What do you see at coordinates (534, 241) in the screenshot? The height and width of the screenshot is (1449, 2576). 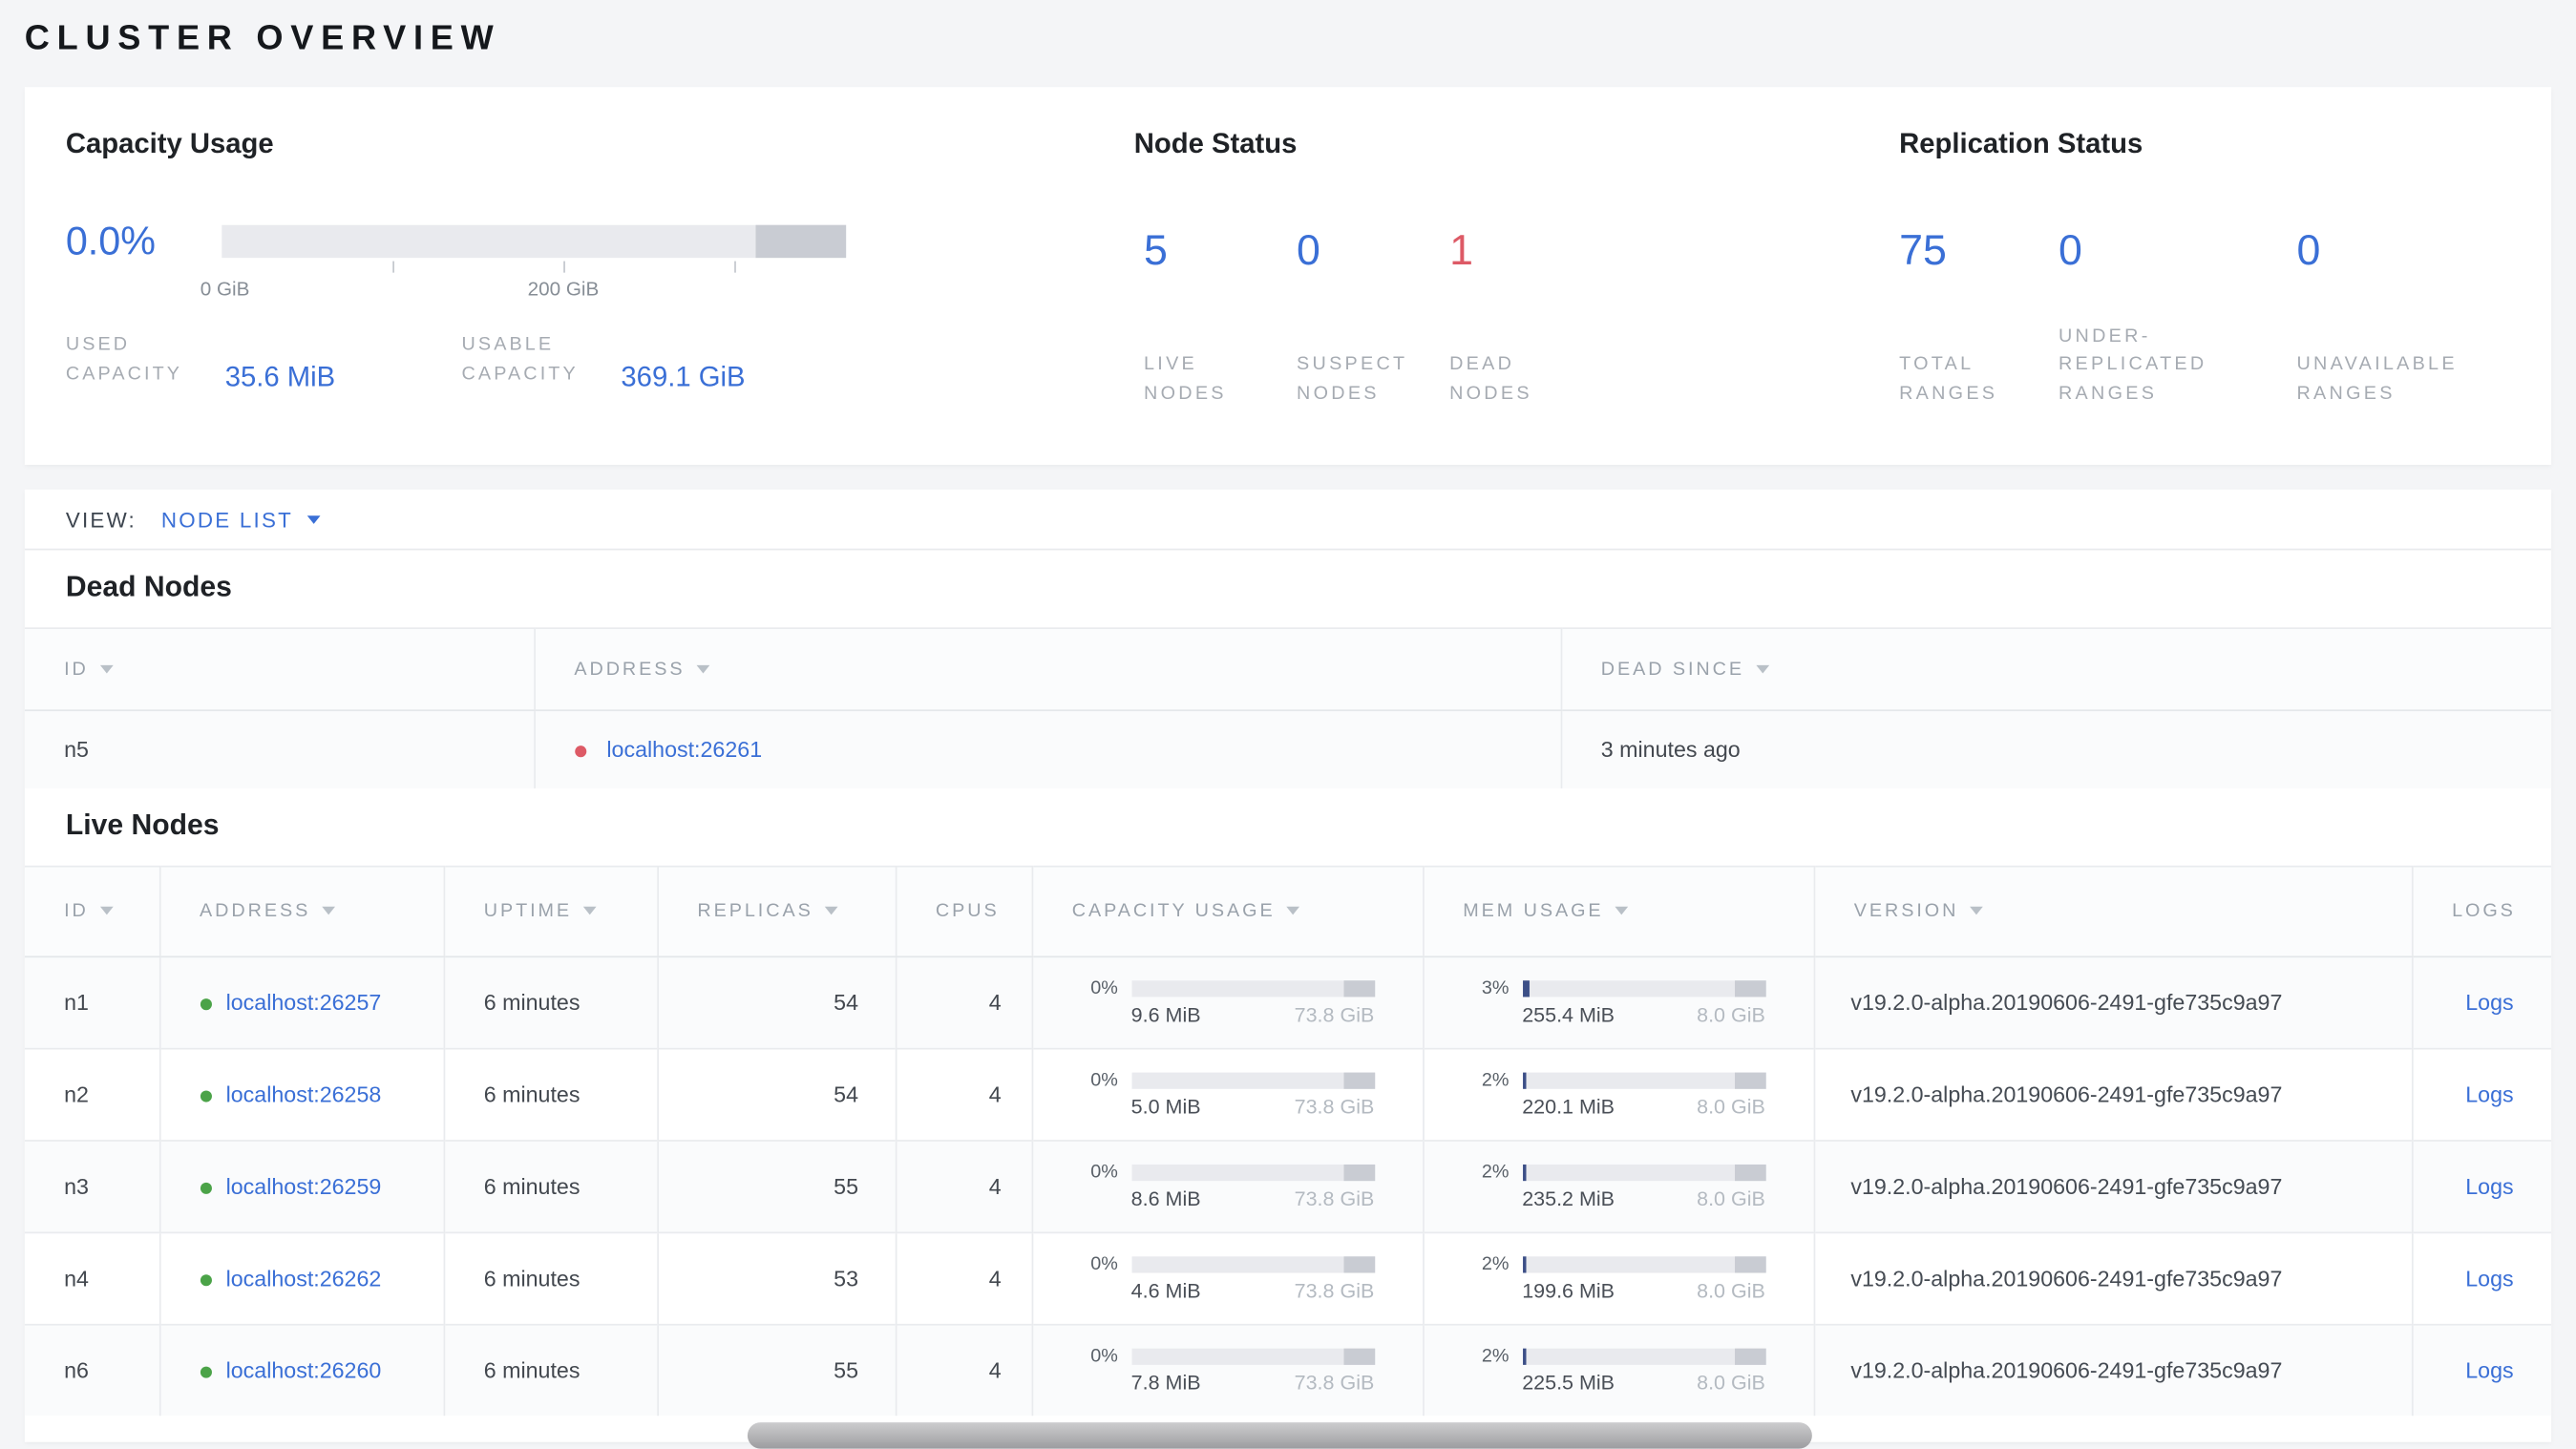 I see `capacity-bar` at bounding box center [534, 241].